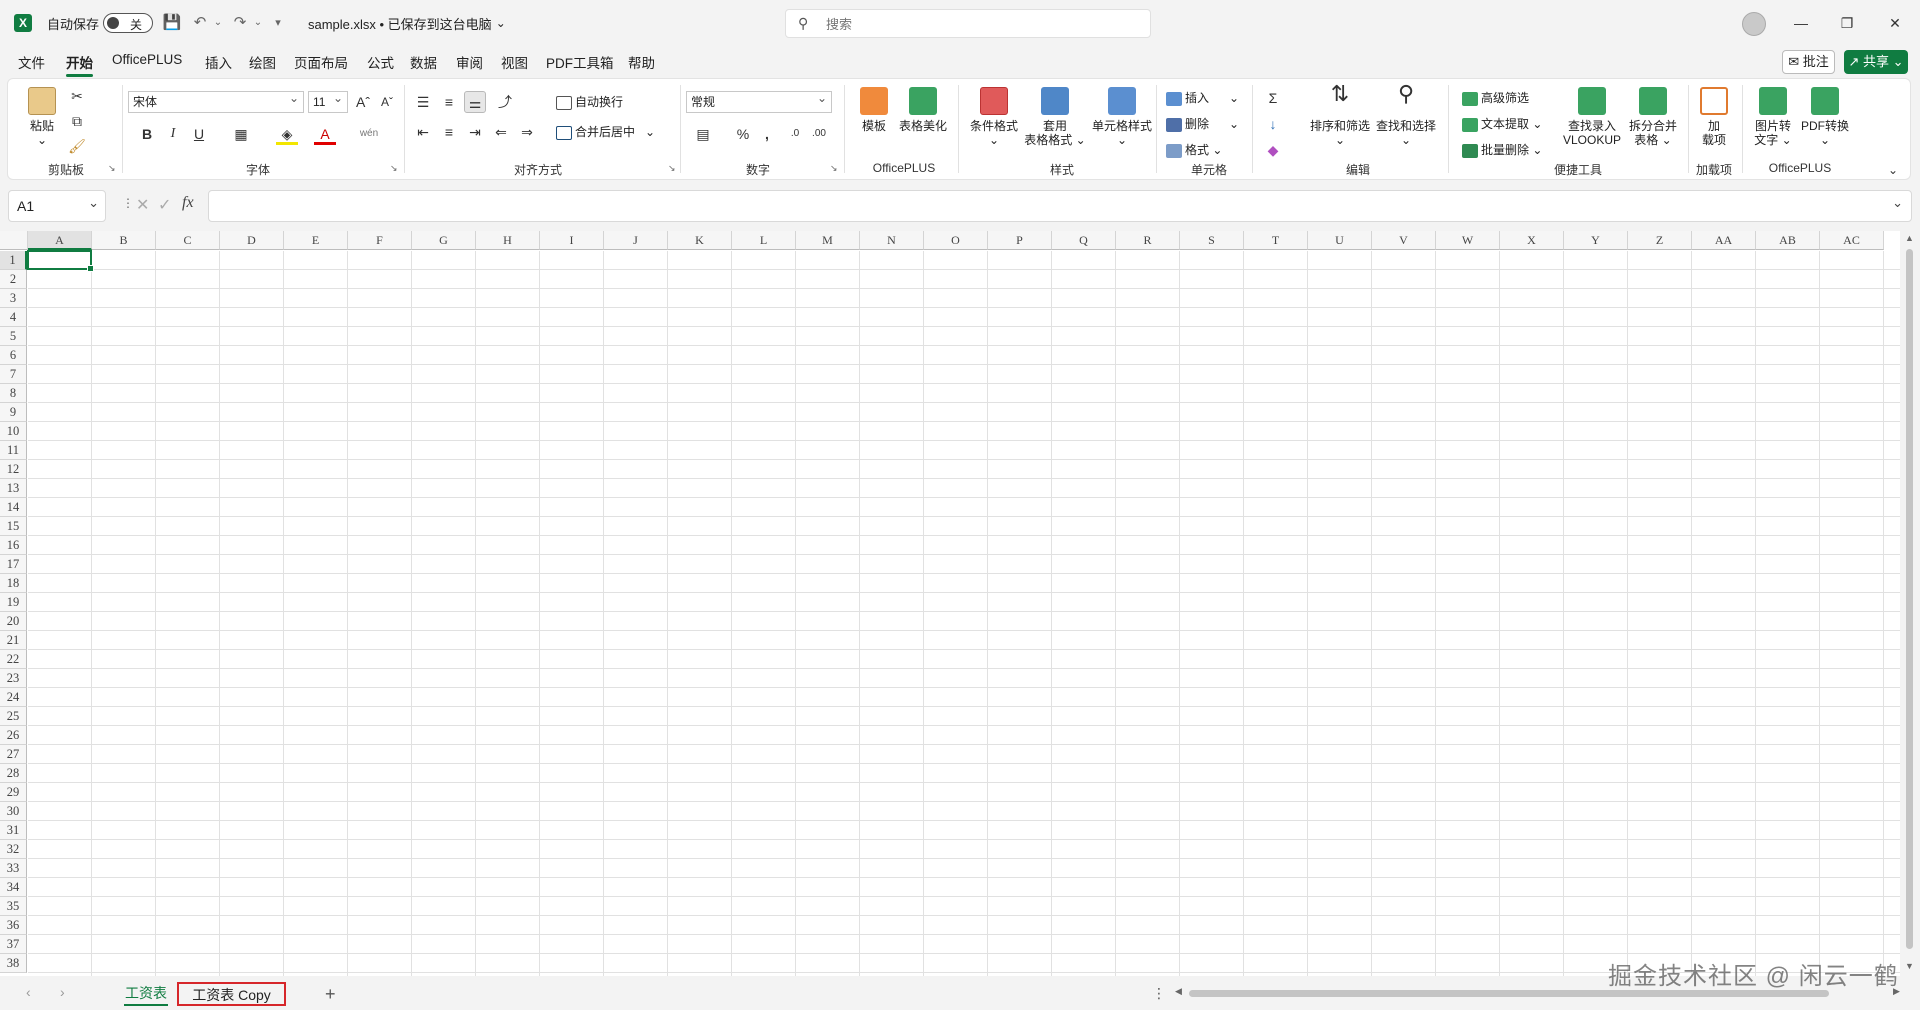 This screenshot has height=1010, width=1920. Describe the element at coordinates (1060, 206) in the screenshot. I see `formula-input: ⌄` at that location.